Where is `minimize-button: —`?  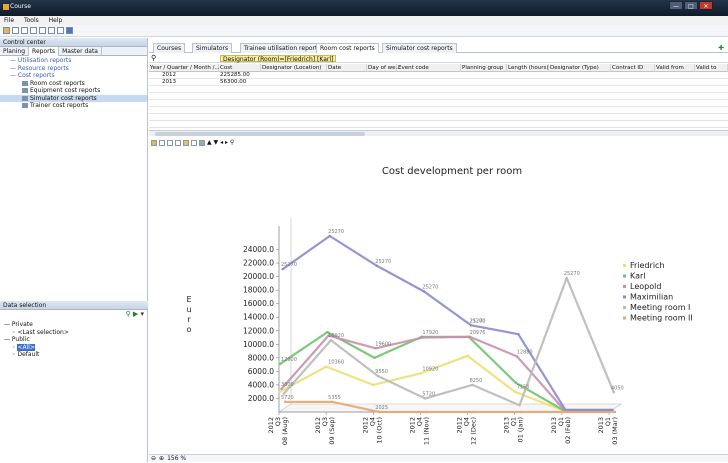
minimize-button: — is located at coordinates (676, 5).